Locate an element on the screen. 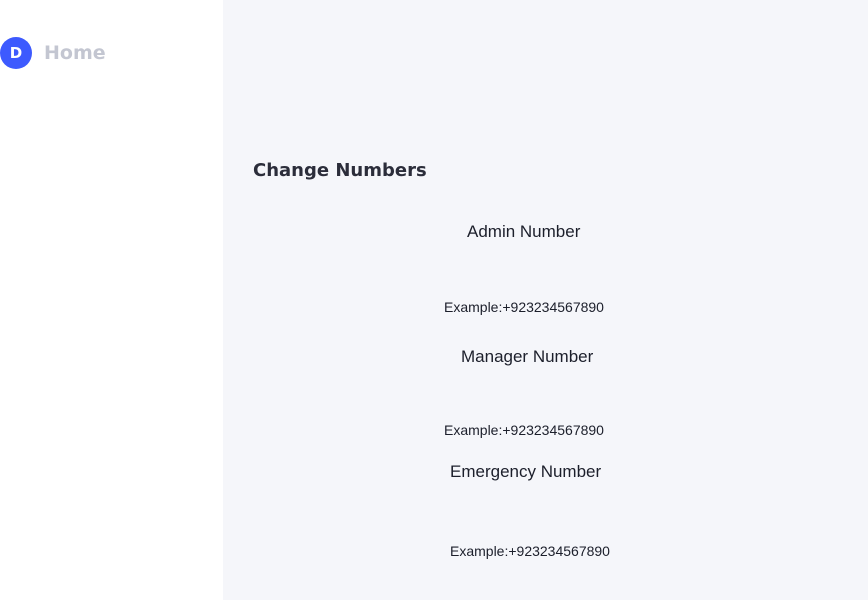 The image size is (868, 600). home-logo-icon: D is located at coordinates (16, 53).